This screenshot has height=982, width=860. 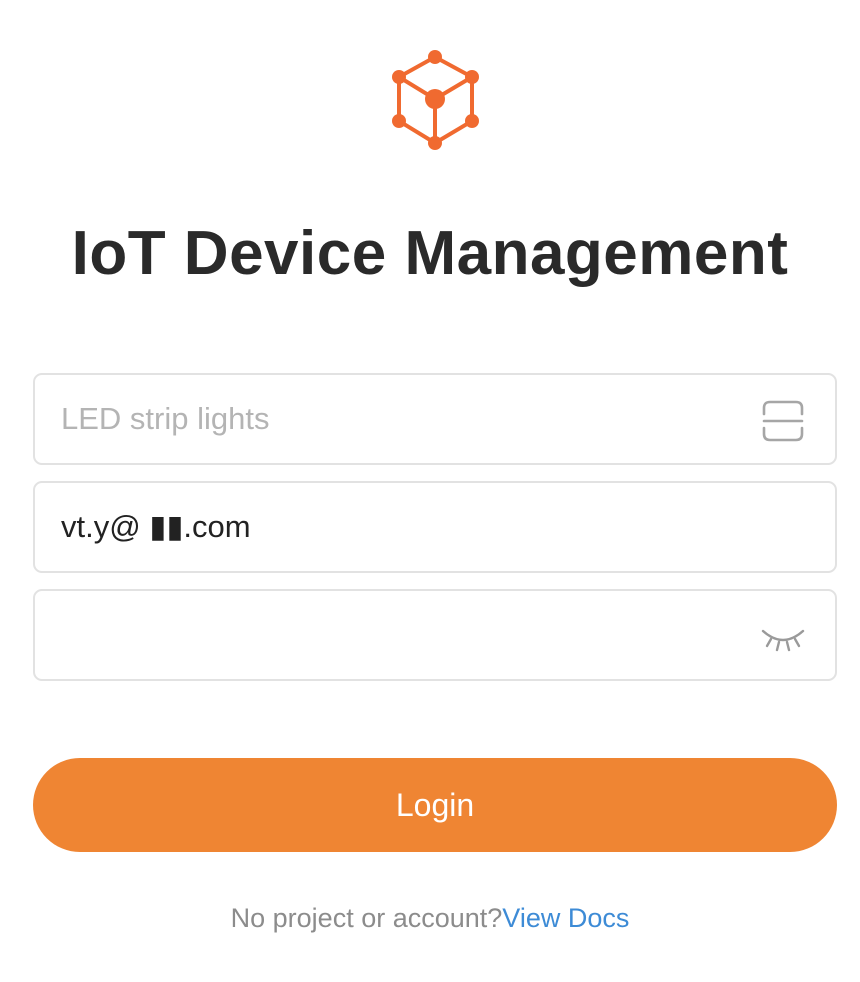 I want to click on email-field, so click(x=435, y=527).